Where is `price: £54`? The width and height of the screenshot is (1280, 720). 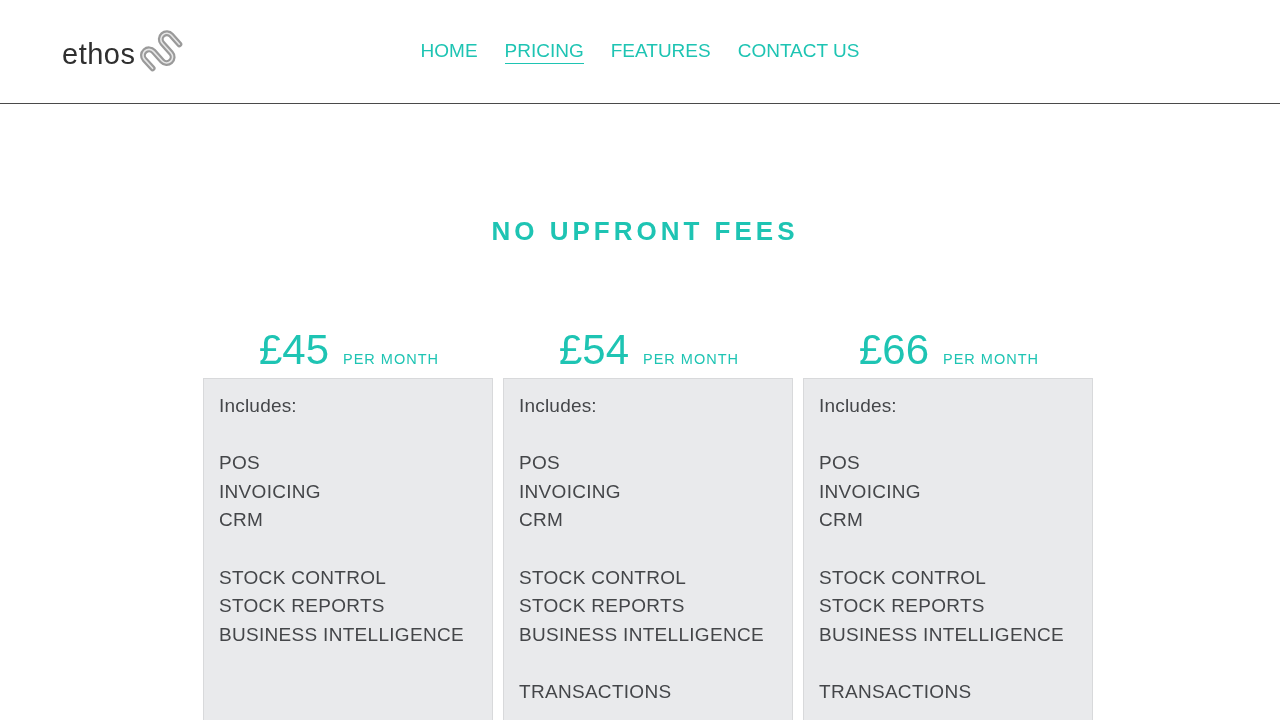
price: £54 is located at coordinates (594, 350).